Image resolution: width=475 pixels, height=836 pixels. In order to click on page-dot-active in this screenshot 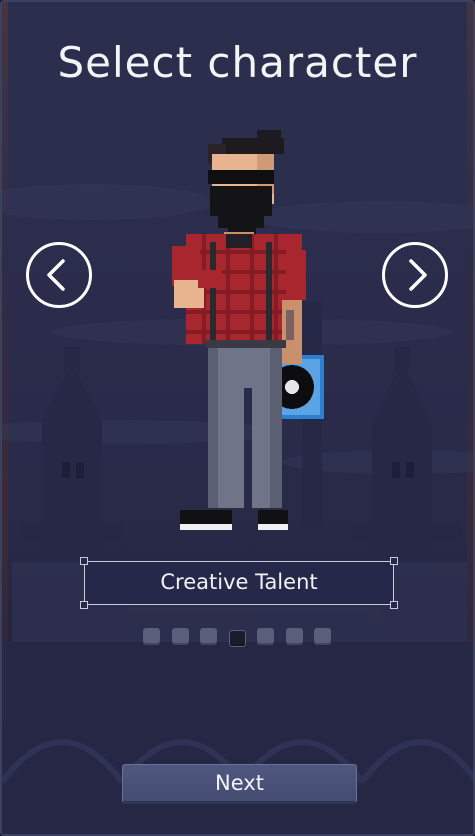, I will do `click(237, 638)`.